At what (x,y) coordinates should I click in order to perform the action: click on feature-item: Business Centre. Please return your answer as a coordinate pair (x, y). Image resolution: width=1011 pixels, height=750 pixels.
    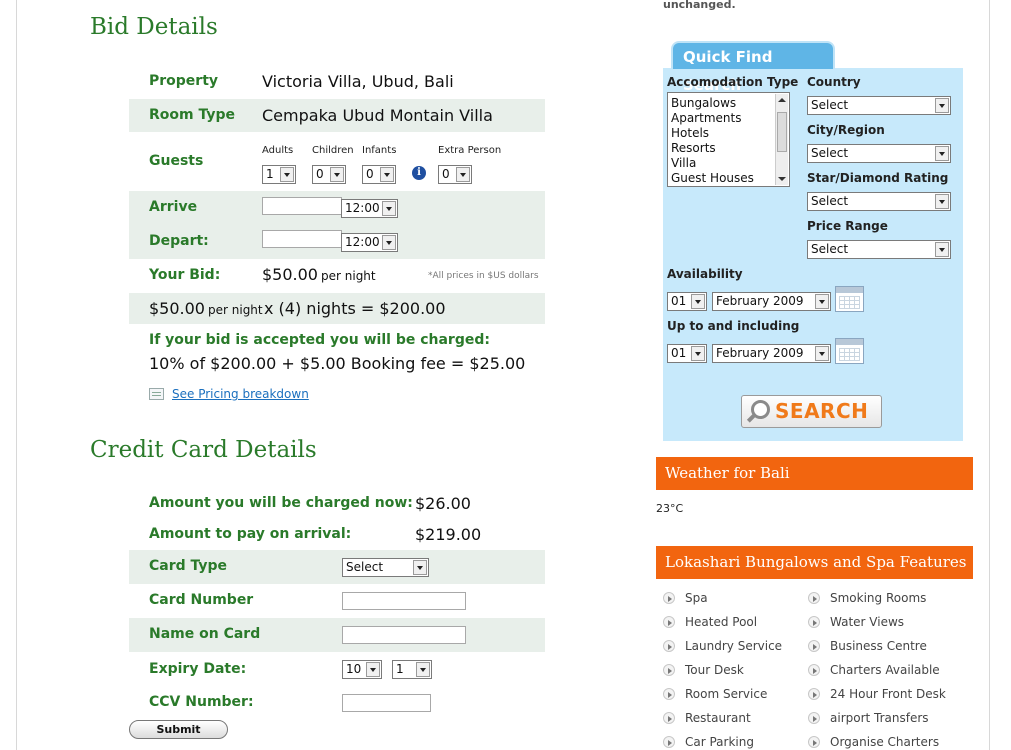
    Looking at the image, I should click on (878, 646).